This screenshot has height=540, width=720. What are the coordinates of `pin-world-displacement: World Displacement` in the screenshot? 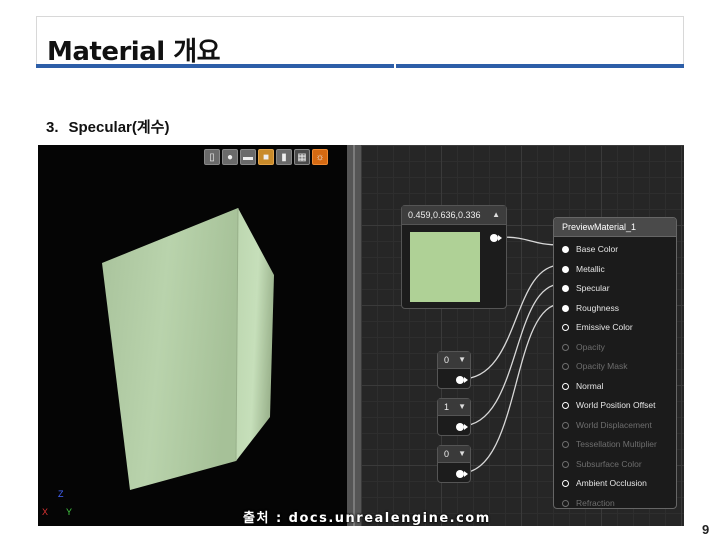 It's located at (615, 426).